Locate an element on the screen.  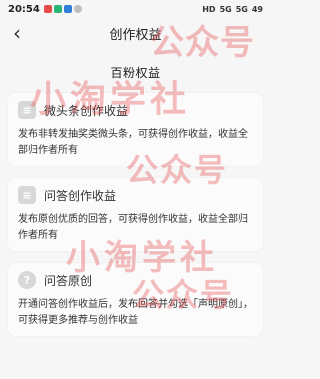
nav-bar: ‹ 创作权益 is located at coordinates (135, 33).